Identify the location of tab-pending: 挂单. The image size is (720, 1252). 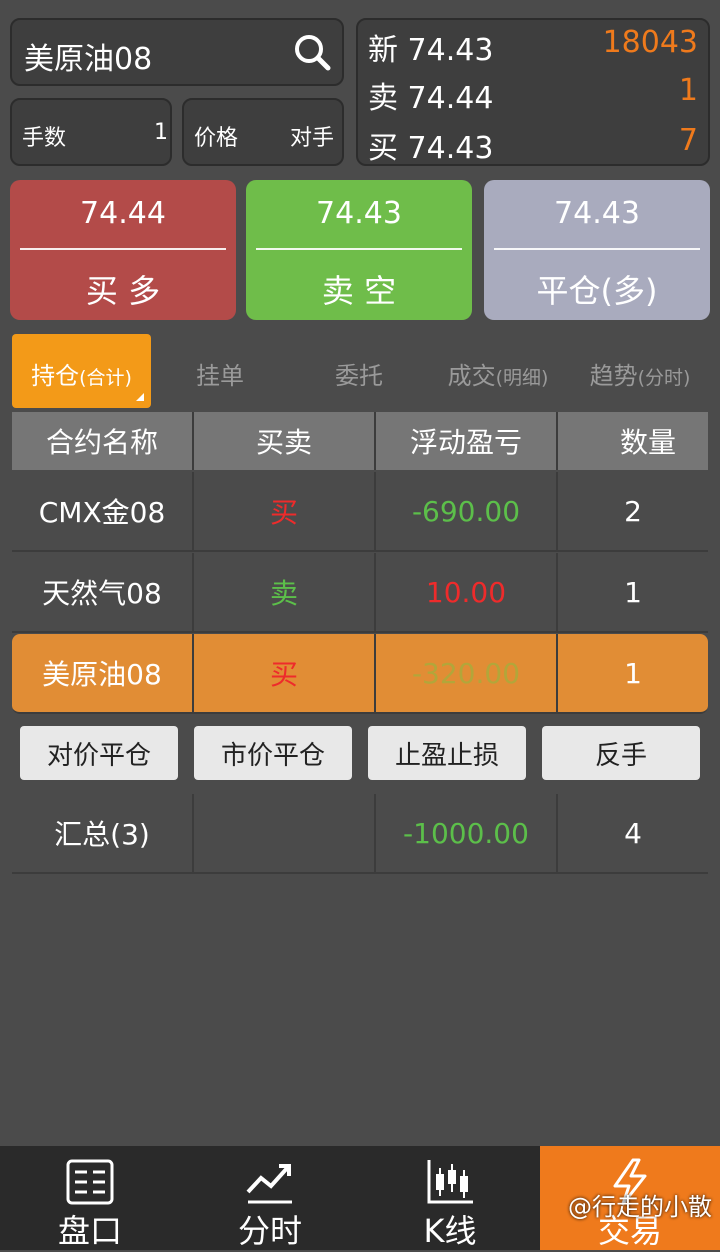
(220, 371).